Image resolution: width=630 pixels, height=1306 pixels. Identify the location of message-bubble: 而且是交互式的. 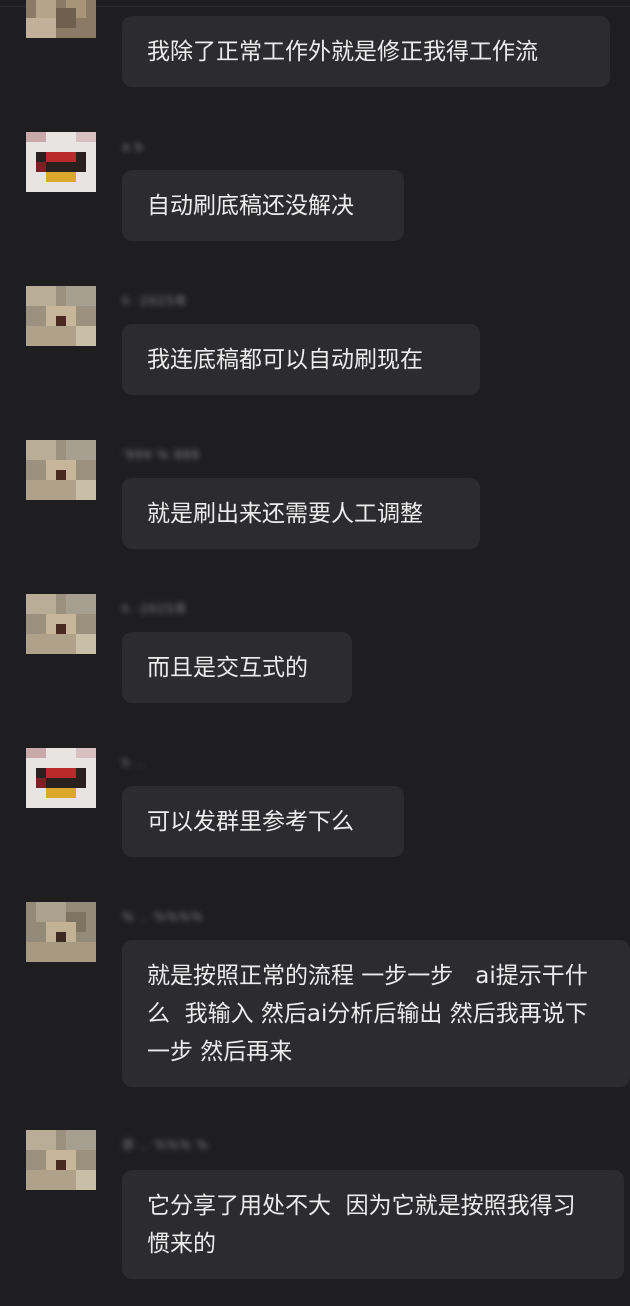
(237, 667).